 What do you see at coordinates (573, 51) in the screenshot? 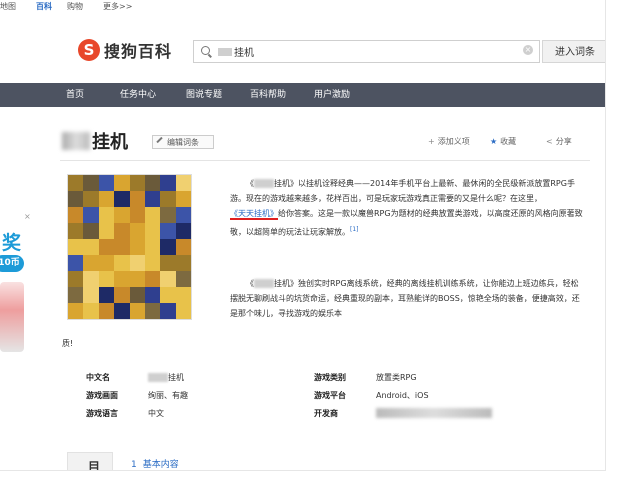
I see `enter-entry-button: 进入词条` at bounding box center [573, 51].